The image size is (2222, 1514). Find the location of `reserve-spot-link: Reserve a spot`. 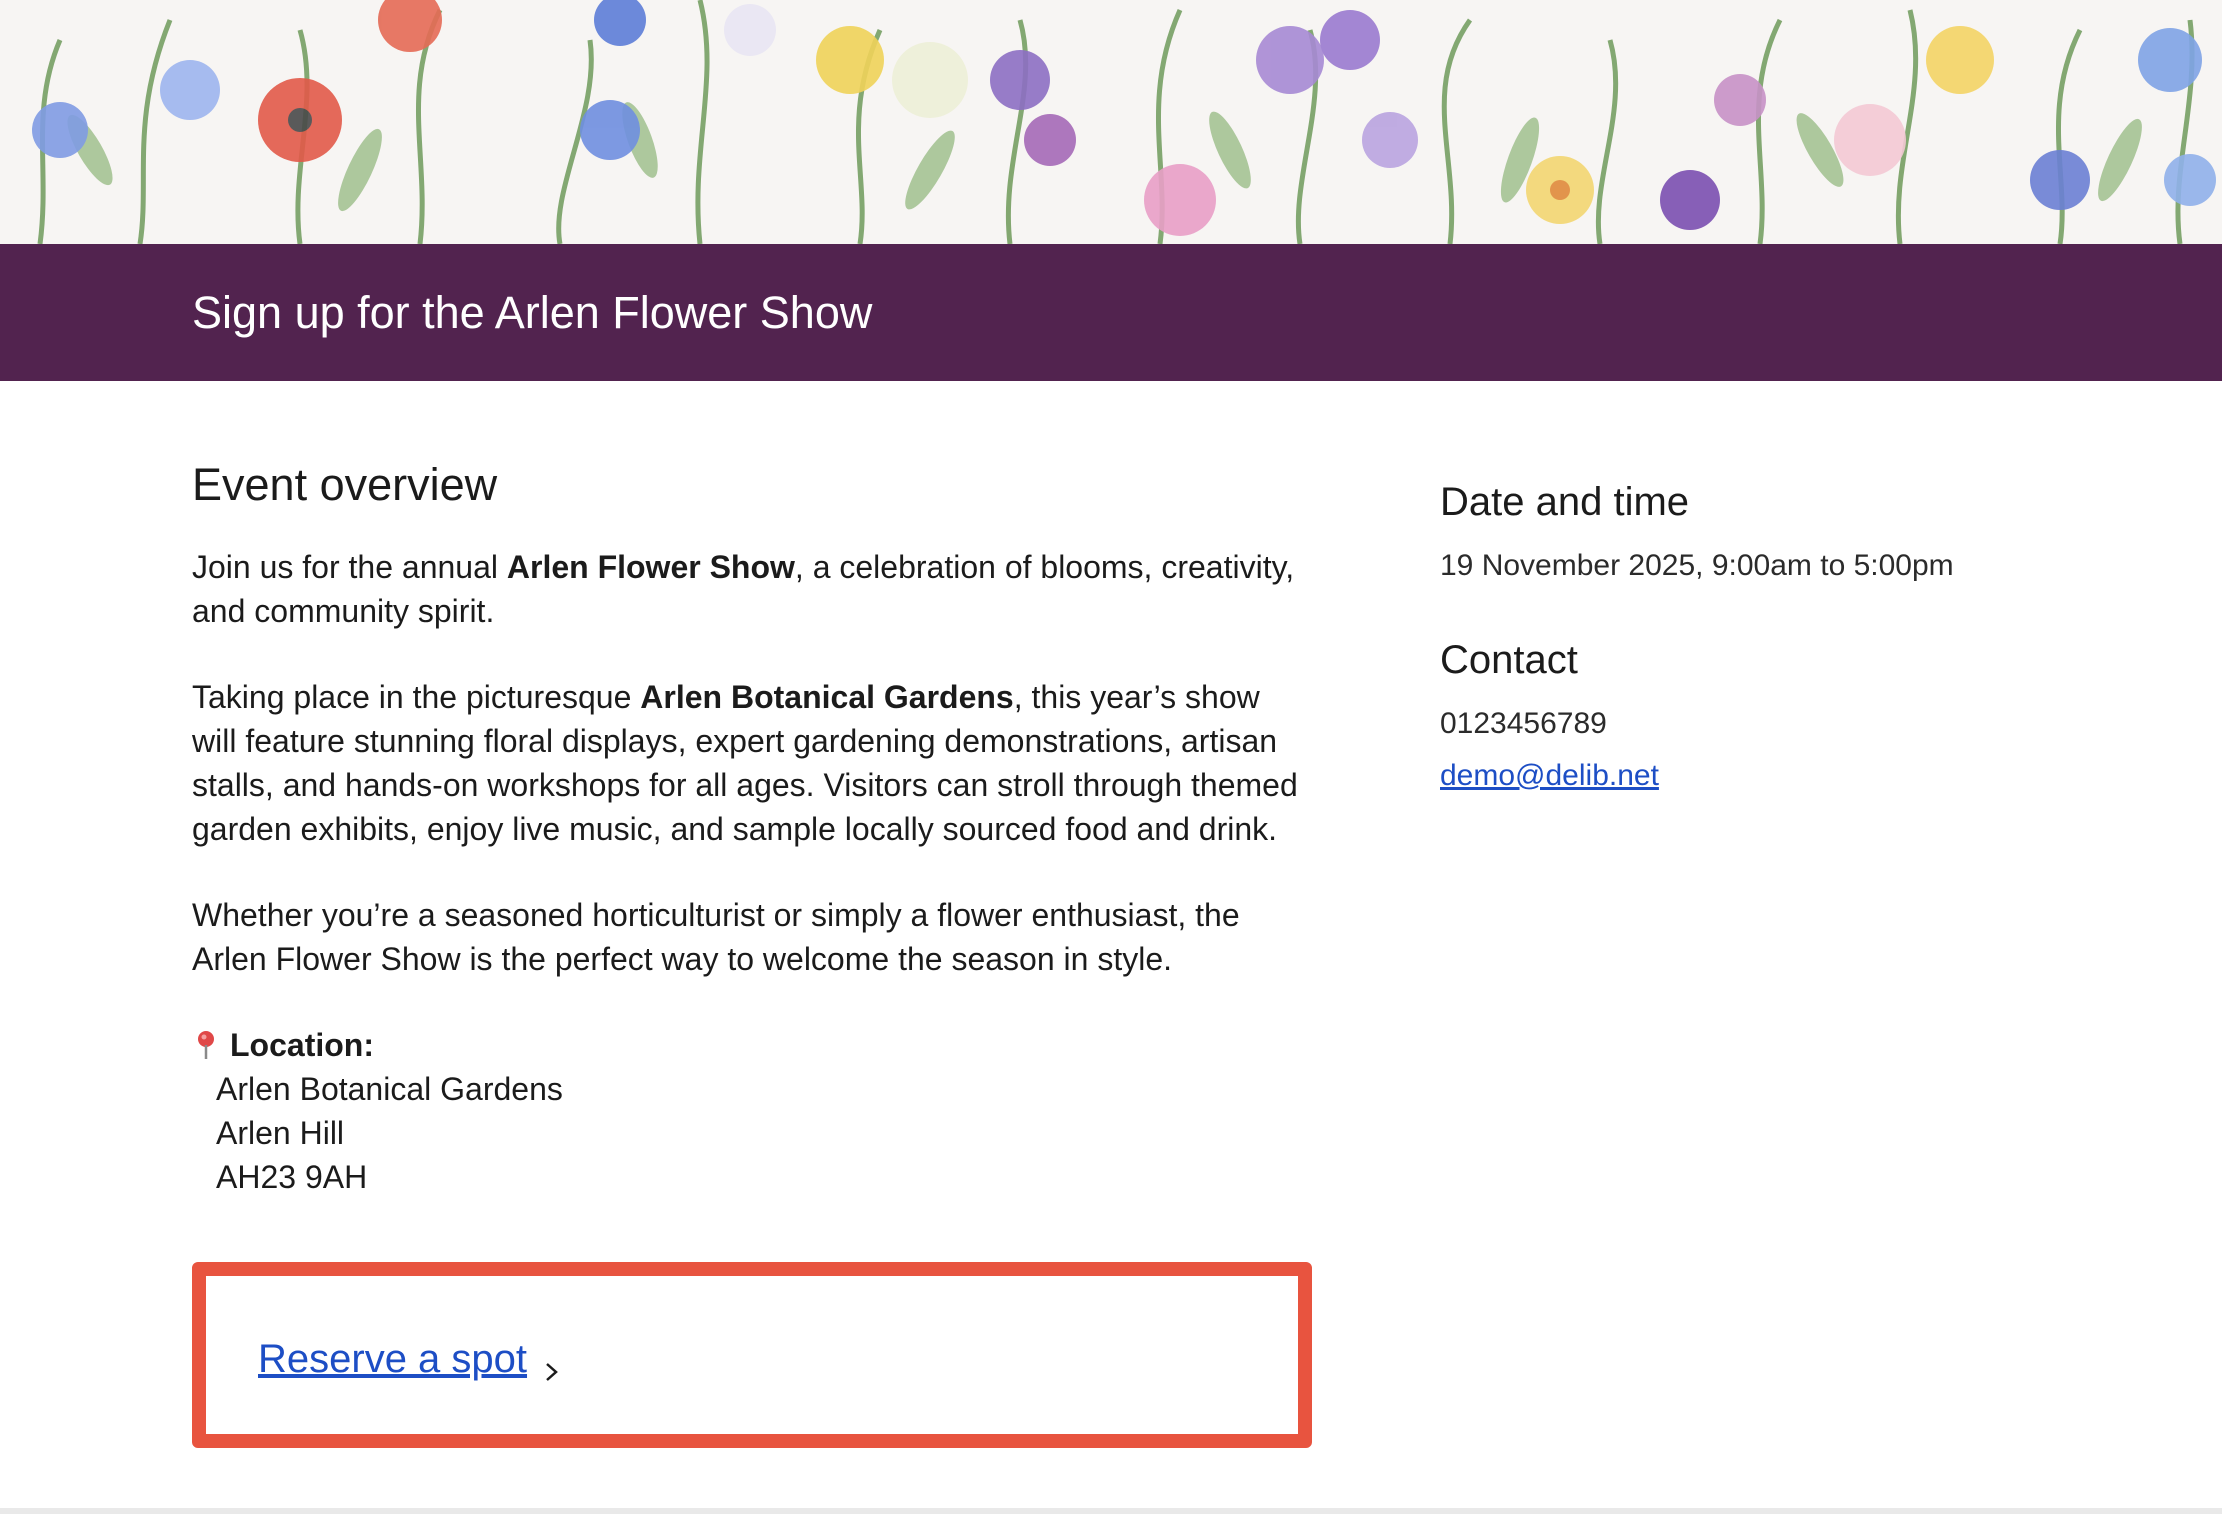

reserve-spot-link: Reserve a spot is located at coordinates (409, 1359).